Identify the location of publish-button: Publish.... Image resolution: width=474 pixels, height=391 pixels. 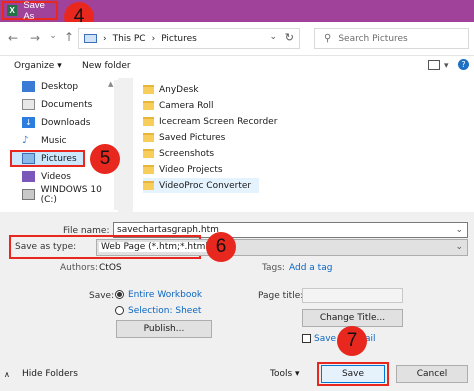
(164, 329).